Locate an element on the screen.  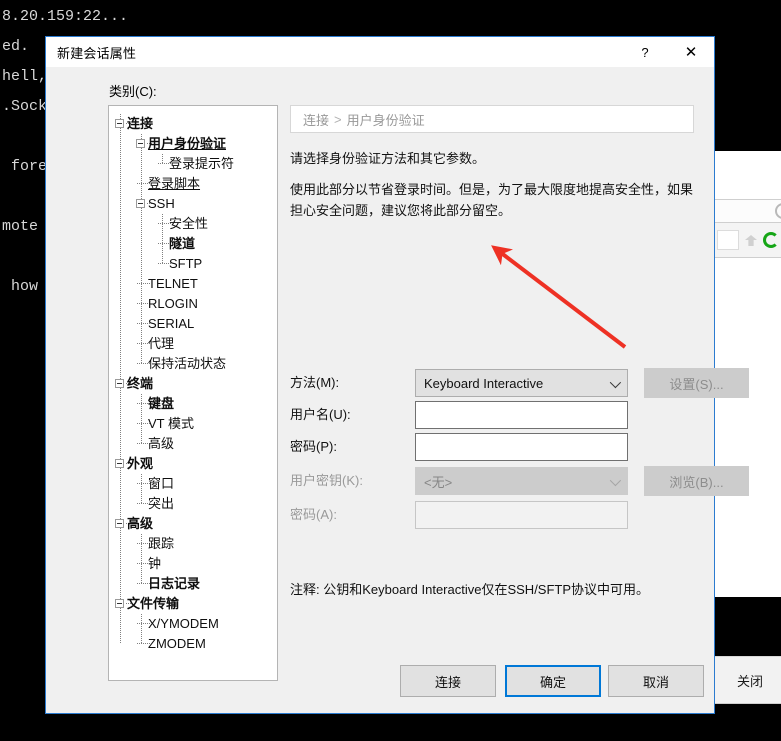
tree-item: RLOGIN is located at coordinates (193, 304).